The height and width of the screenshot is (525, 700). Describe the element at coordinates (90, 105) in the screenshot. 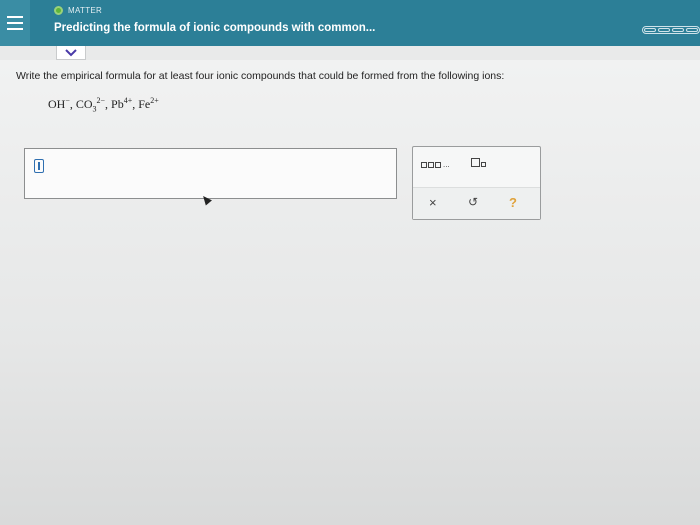

I see `ion-carbonate: CO32−` at that location.